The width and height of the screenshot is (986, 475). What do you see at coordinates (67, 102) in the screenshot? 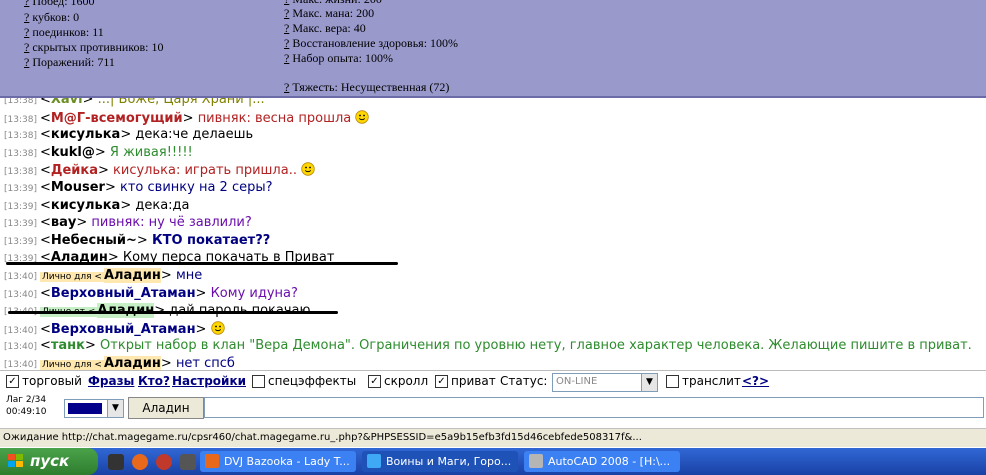
I see `message-nick: Xavi` at bounding box center [67, 102].